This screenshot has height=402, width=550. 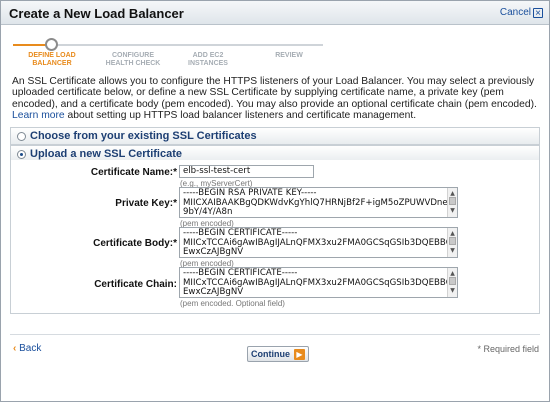 I want to click on required-field-note: * Required field, so click(x=508, y=349).